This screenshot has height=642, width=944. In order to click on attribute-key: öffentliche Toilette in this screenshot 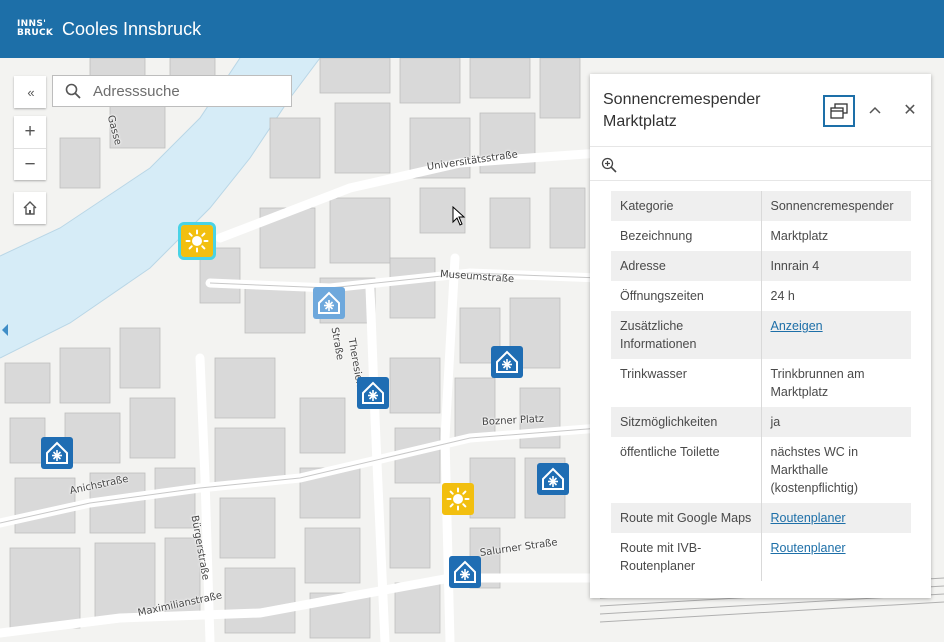, I will do `click(686, 470)`.